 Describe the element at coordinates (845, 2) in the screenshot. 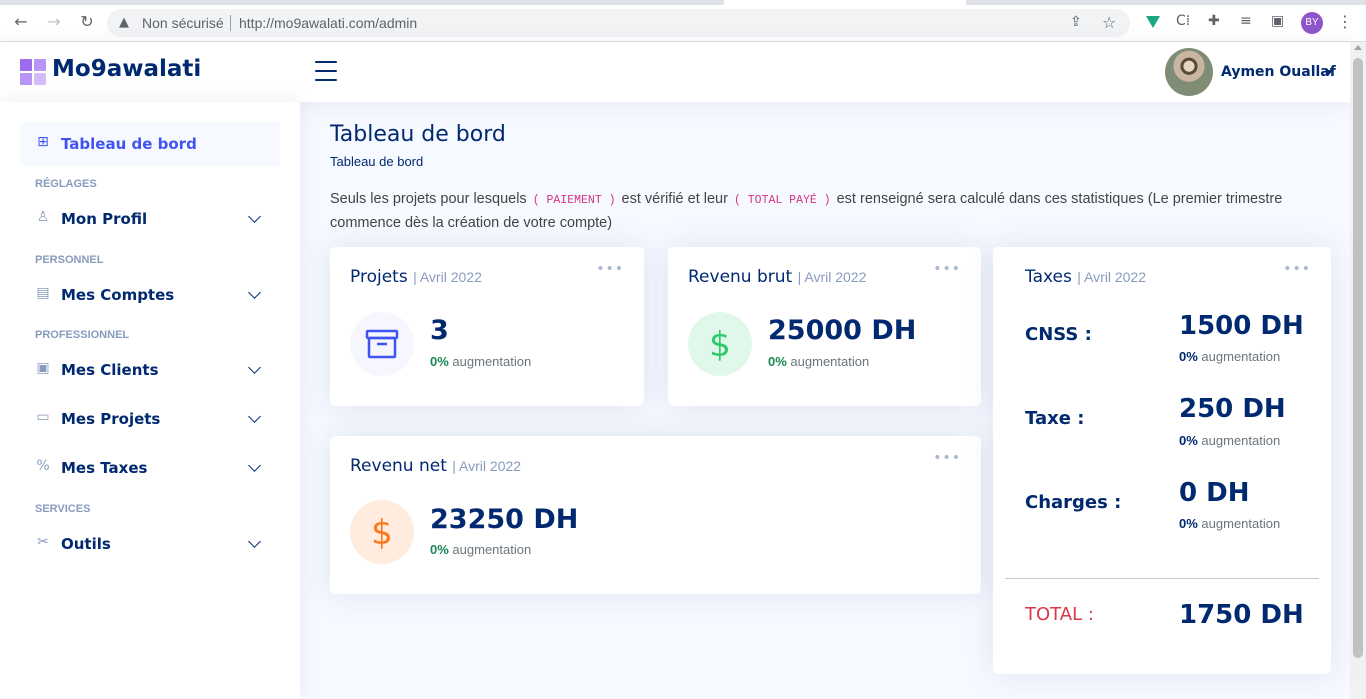

I see `active-tab` at that location.